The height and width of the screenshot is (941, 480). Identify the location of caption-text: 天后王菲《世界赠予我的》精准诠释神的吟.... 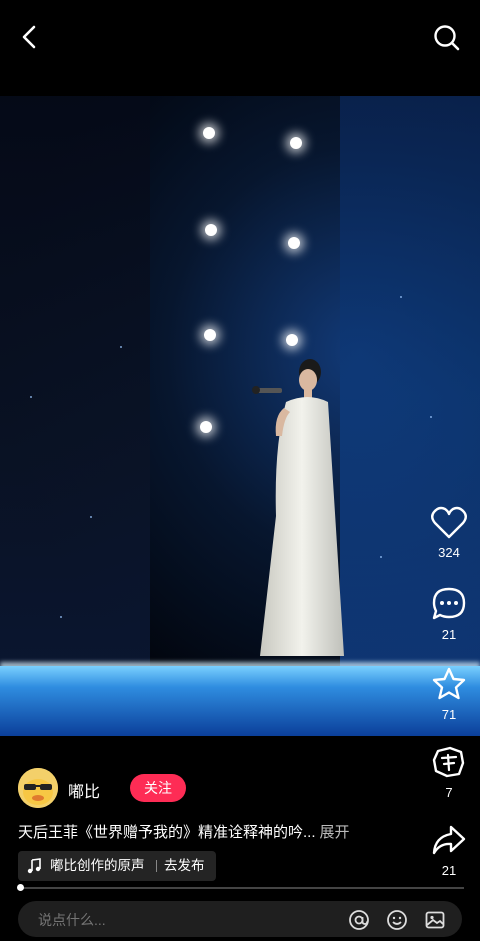
(167, 832).